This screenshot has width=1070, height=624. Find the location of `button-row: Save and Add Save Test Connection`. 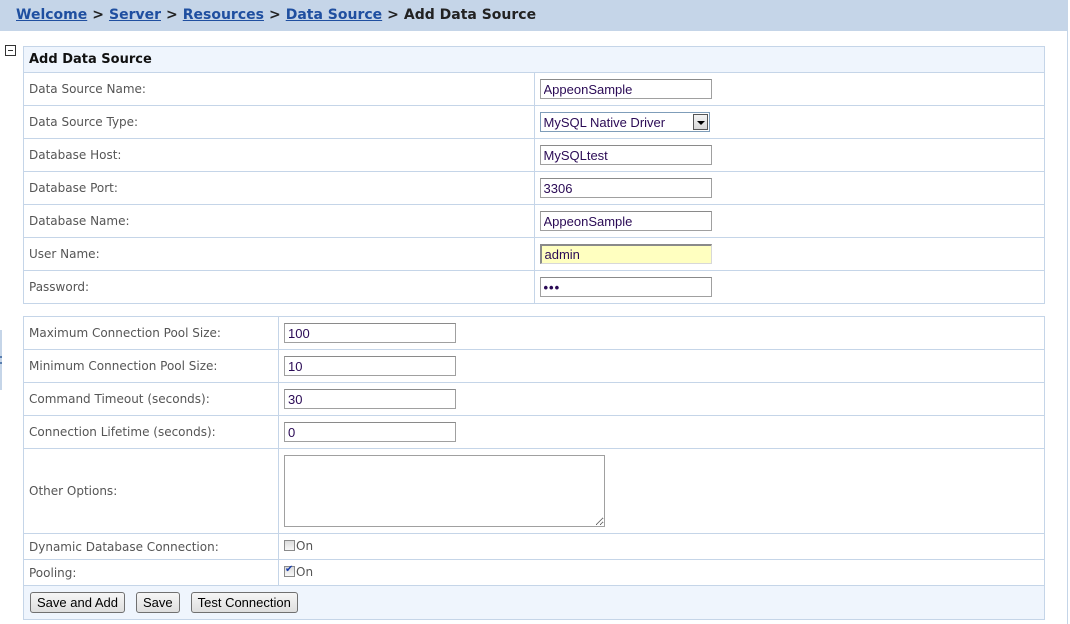

button-row: Save and Add Save Test Connection is located at coordinates (534, 602).